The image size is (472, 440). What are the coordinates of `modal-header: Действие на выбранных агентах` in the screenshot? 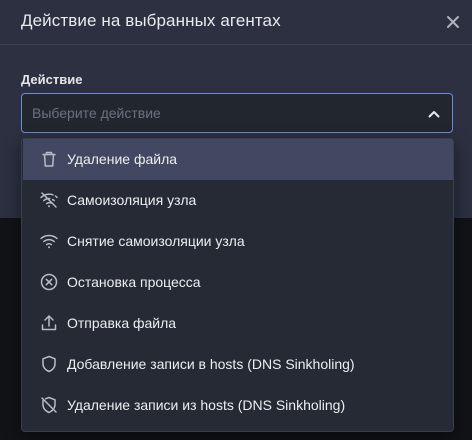 It's located at (236, 22).